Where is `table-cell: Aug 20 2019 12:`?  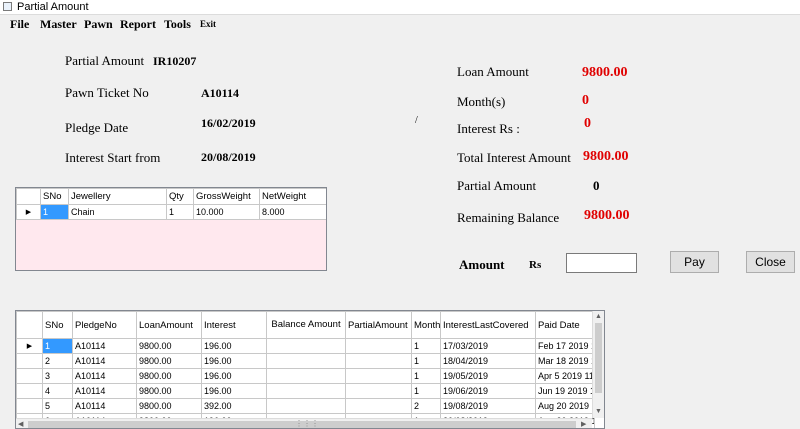
table-cell: Aug 20 2019 12: is located at coordinates (565, 406).